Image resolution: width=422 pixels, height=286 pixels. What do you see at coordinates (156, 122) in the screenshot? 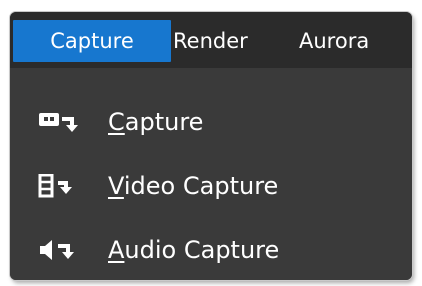
I see `menu-item-label: Capture` at bounding box center [156, 122].